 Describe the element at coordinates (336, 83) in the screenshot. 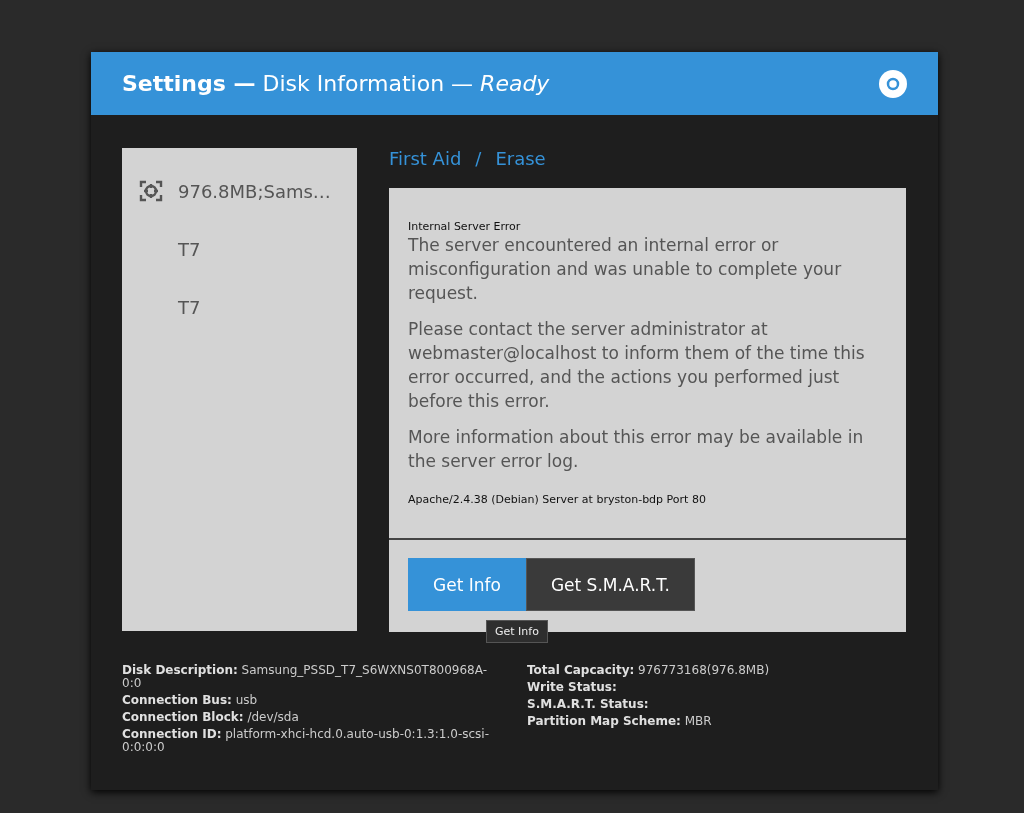

I see `window-title: Settings — Disk Information — Ready` at that location.